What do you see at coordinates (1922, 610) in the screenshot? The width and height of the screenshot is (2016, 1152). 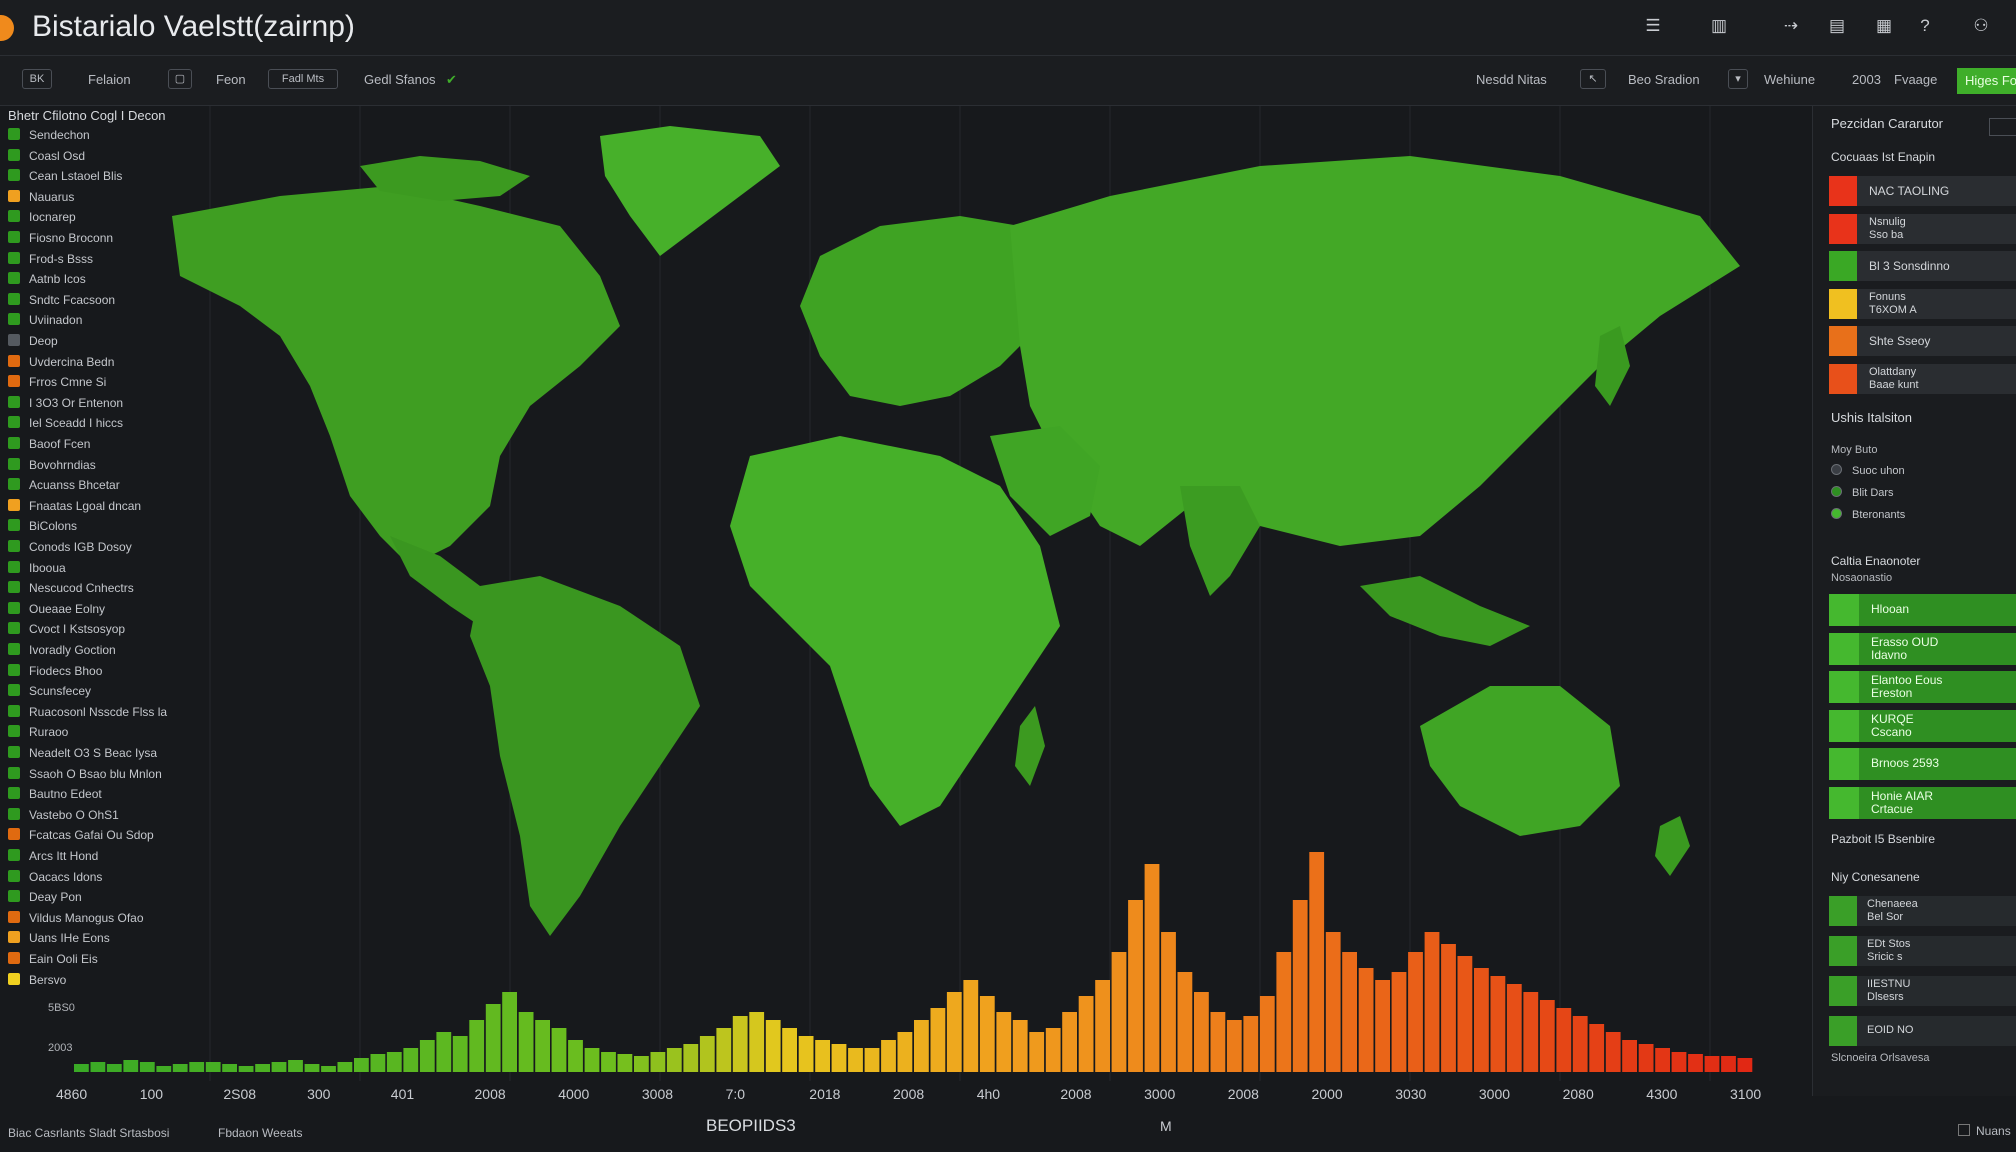 I see `category-row: Hlooan` at bounding box center [1922, 610].